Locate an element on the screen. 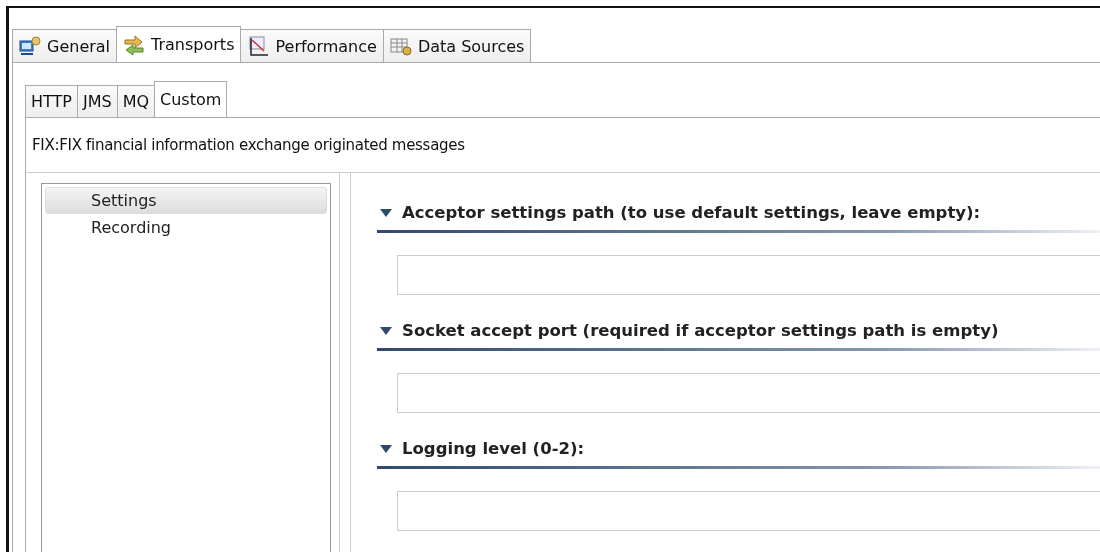 This screenshot has width=1100, height=552. tab: JMS is located at coordinates (97, 101).